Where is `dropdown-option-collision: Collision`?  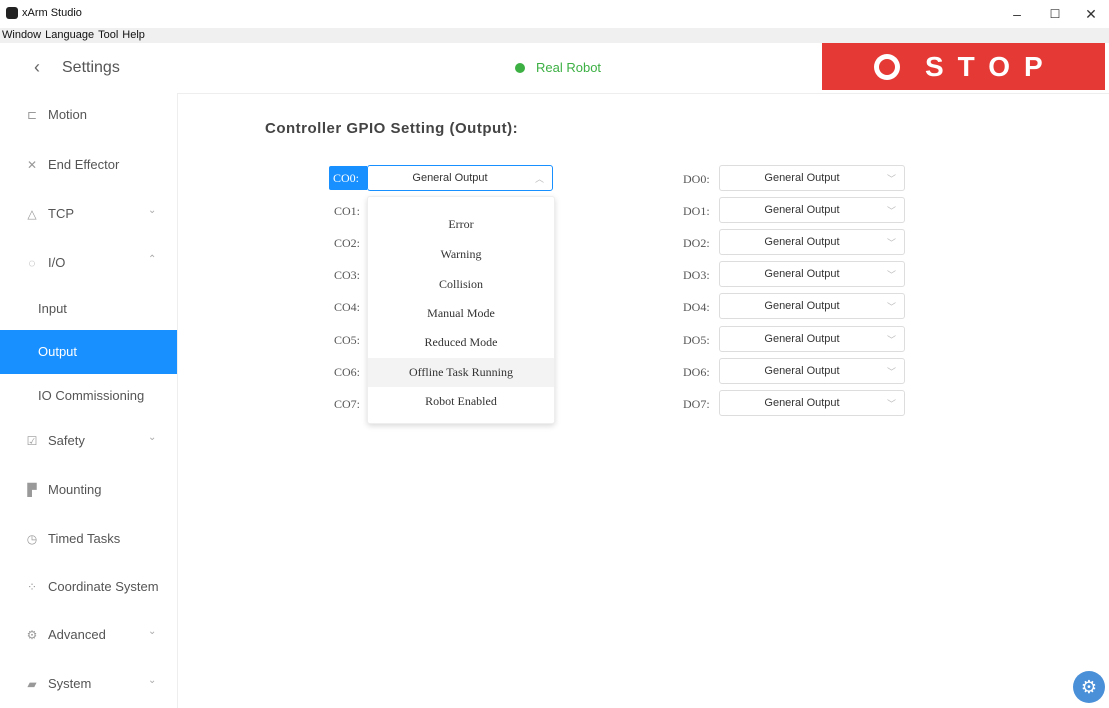
dropdown-option-collision: Collision is located at coordinates (461, 284).